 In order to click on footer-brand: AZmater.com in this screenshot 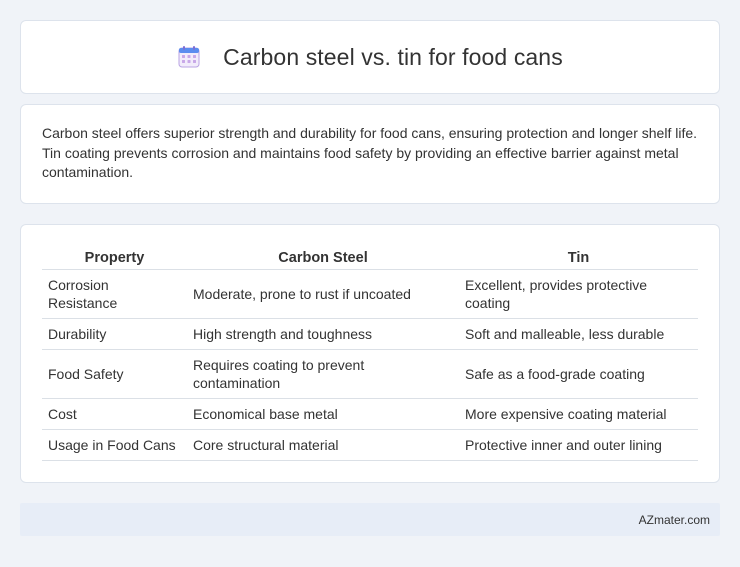, I will do `click(674, 520)`.